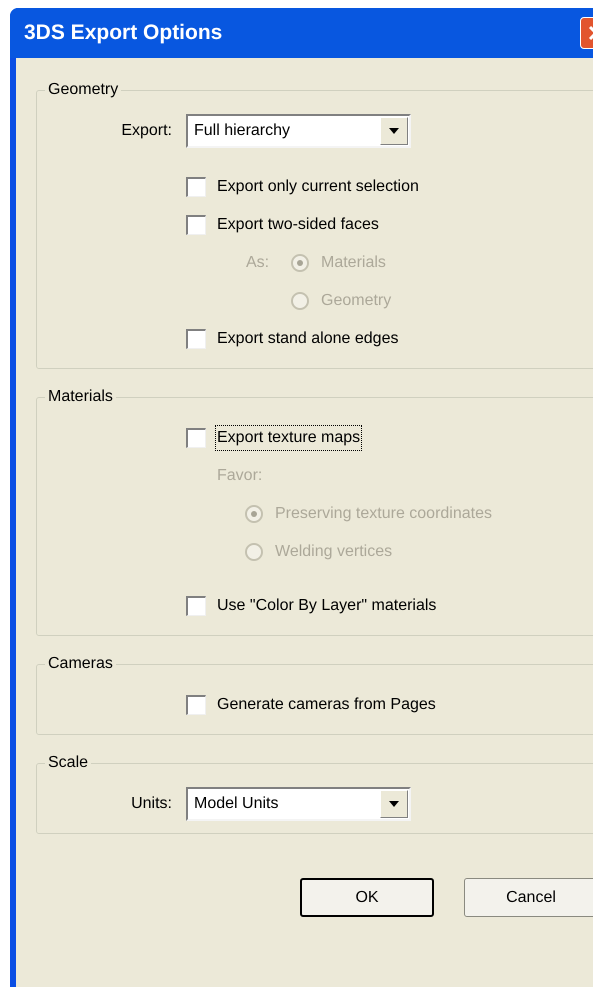  I want to click on radio-label: Materials, so click(353, 263).